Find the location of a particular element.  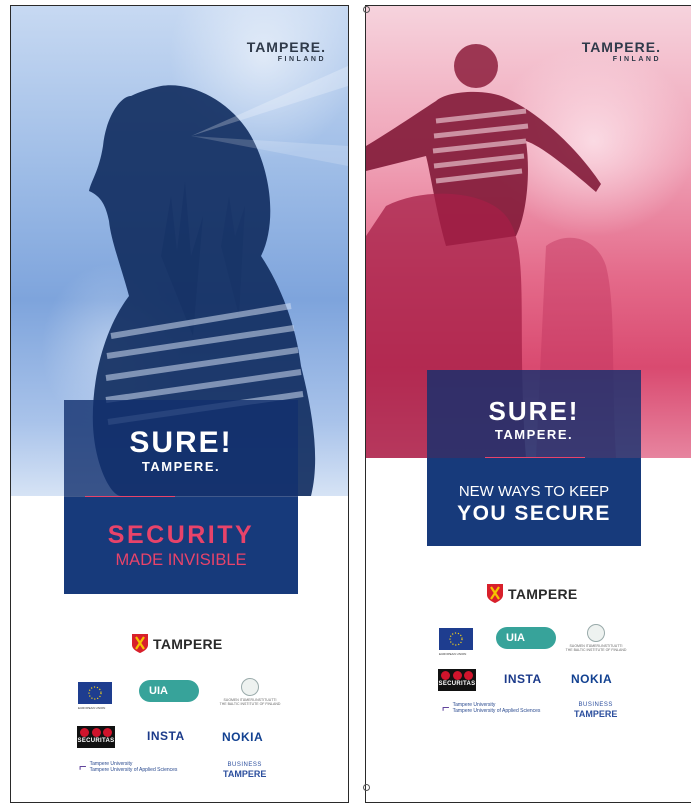

tagline-box: SECURITY MADE INVISIBLE is located at coordinates (181, 545).